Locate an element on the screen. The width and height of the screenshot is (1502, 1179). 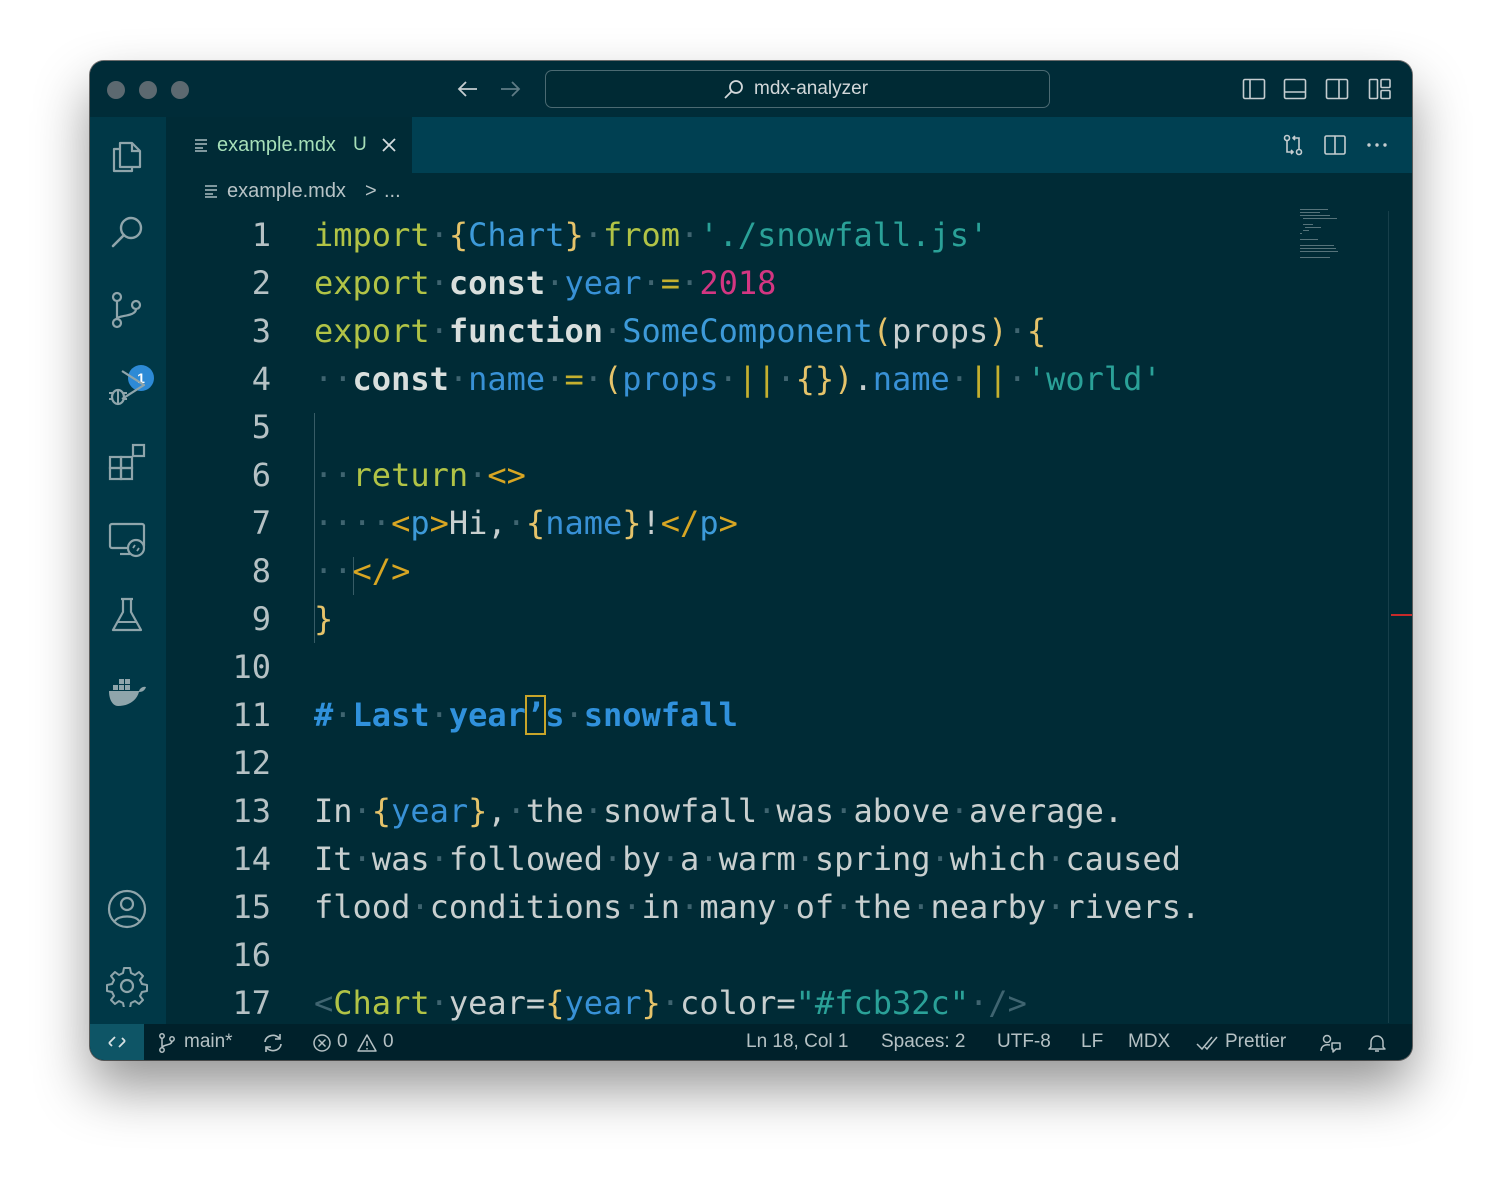
encoding: UTF-8 is located at coordinates (1024, 1042).